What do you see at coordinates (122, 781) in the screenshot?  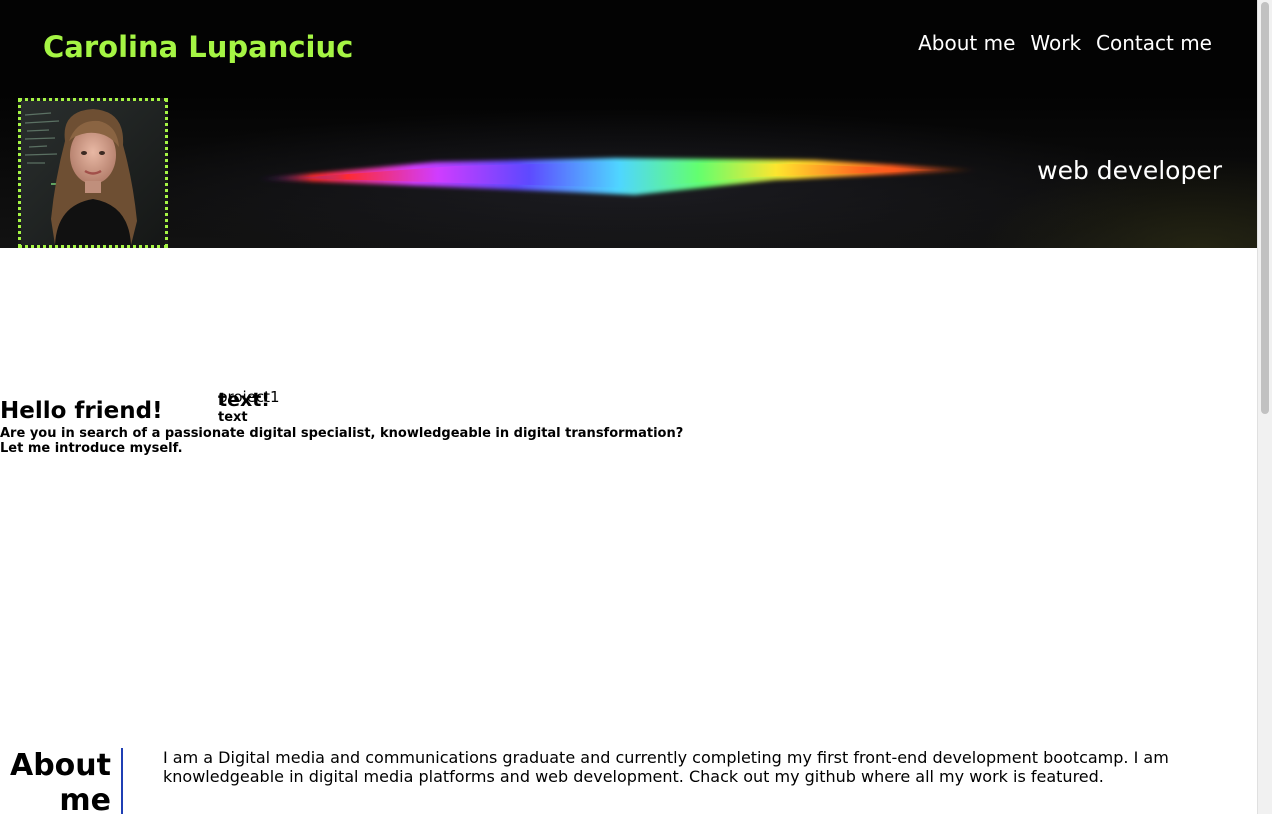 I see `about-divider` at bounding box center [122, 781].